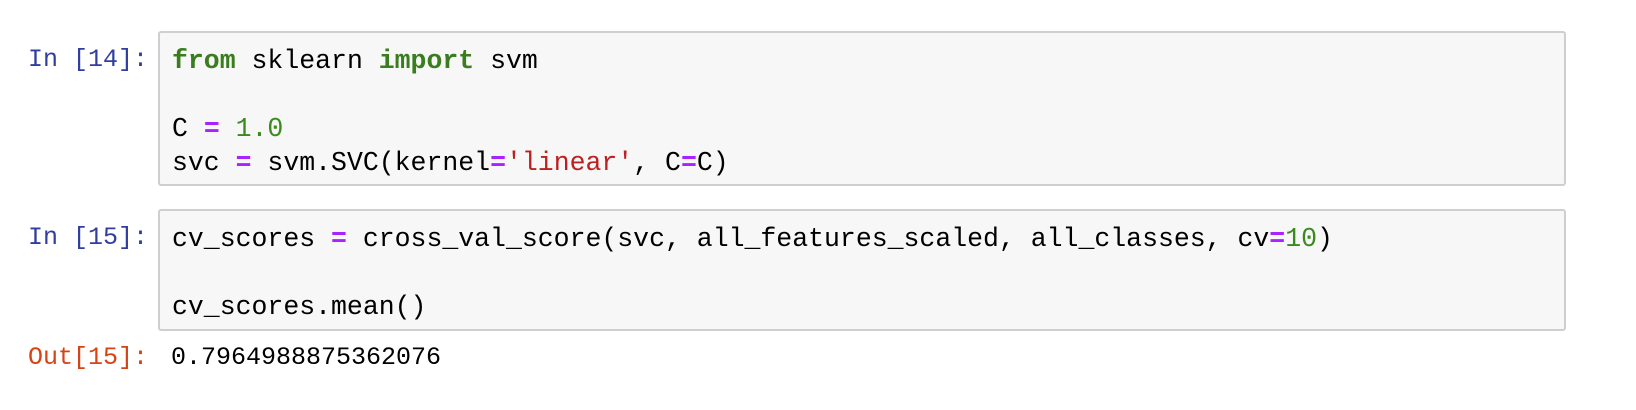  Describe the element at coordinates (87, 237) in the screenshot. I see `input-prompt-15: In [15]:` at that location.